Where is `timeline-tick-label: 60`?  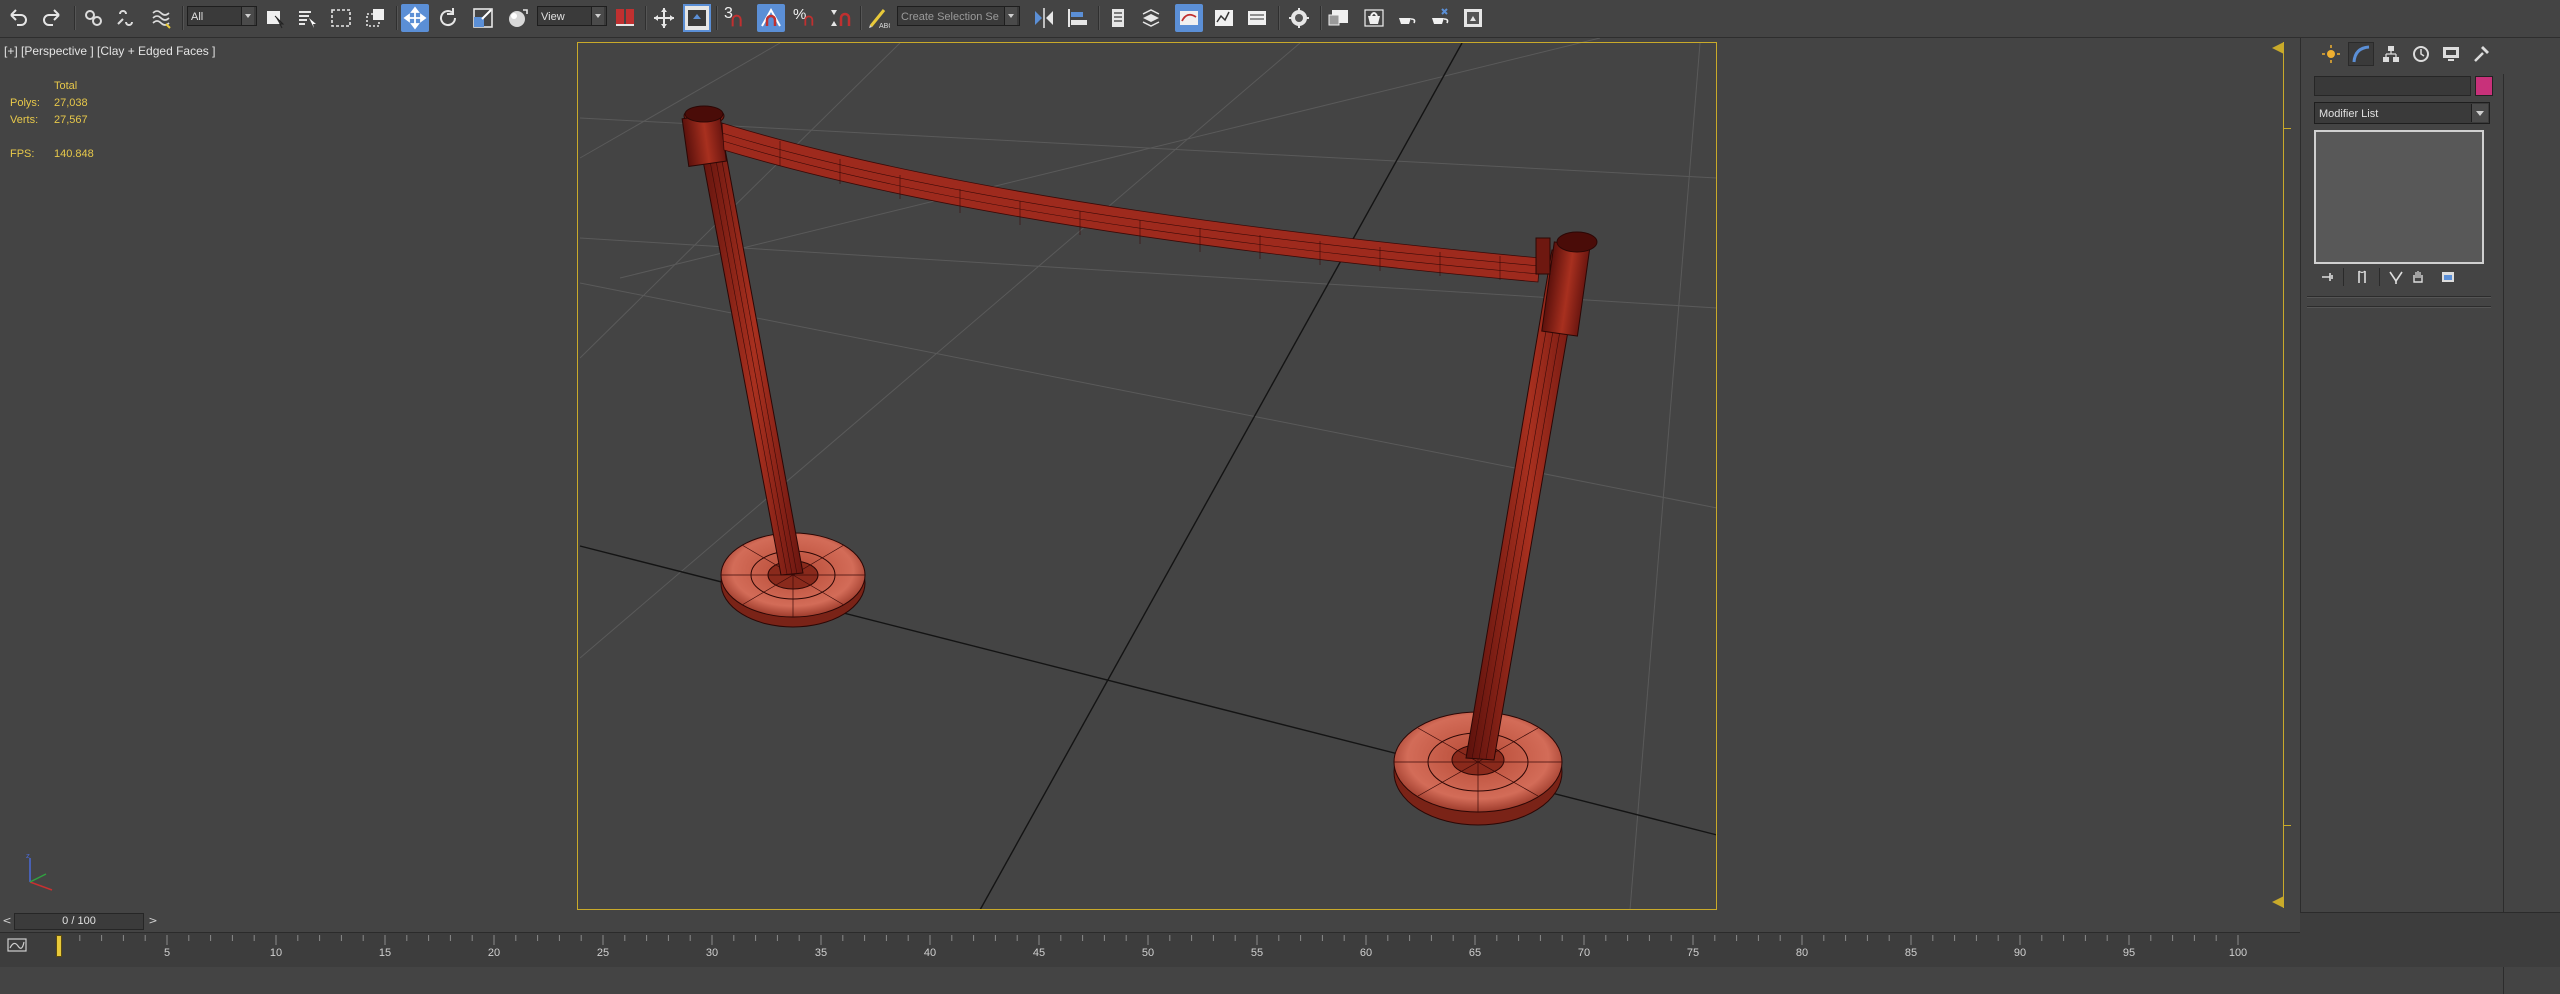
timeline-tick-label: 60 is located at coordinates (1366, 953).